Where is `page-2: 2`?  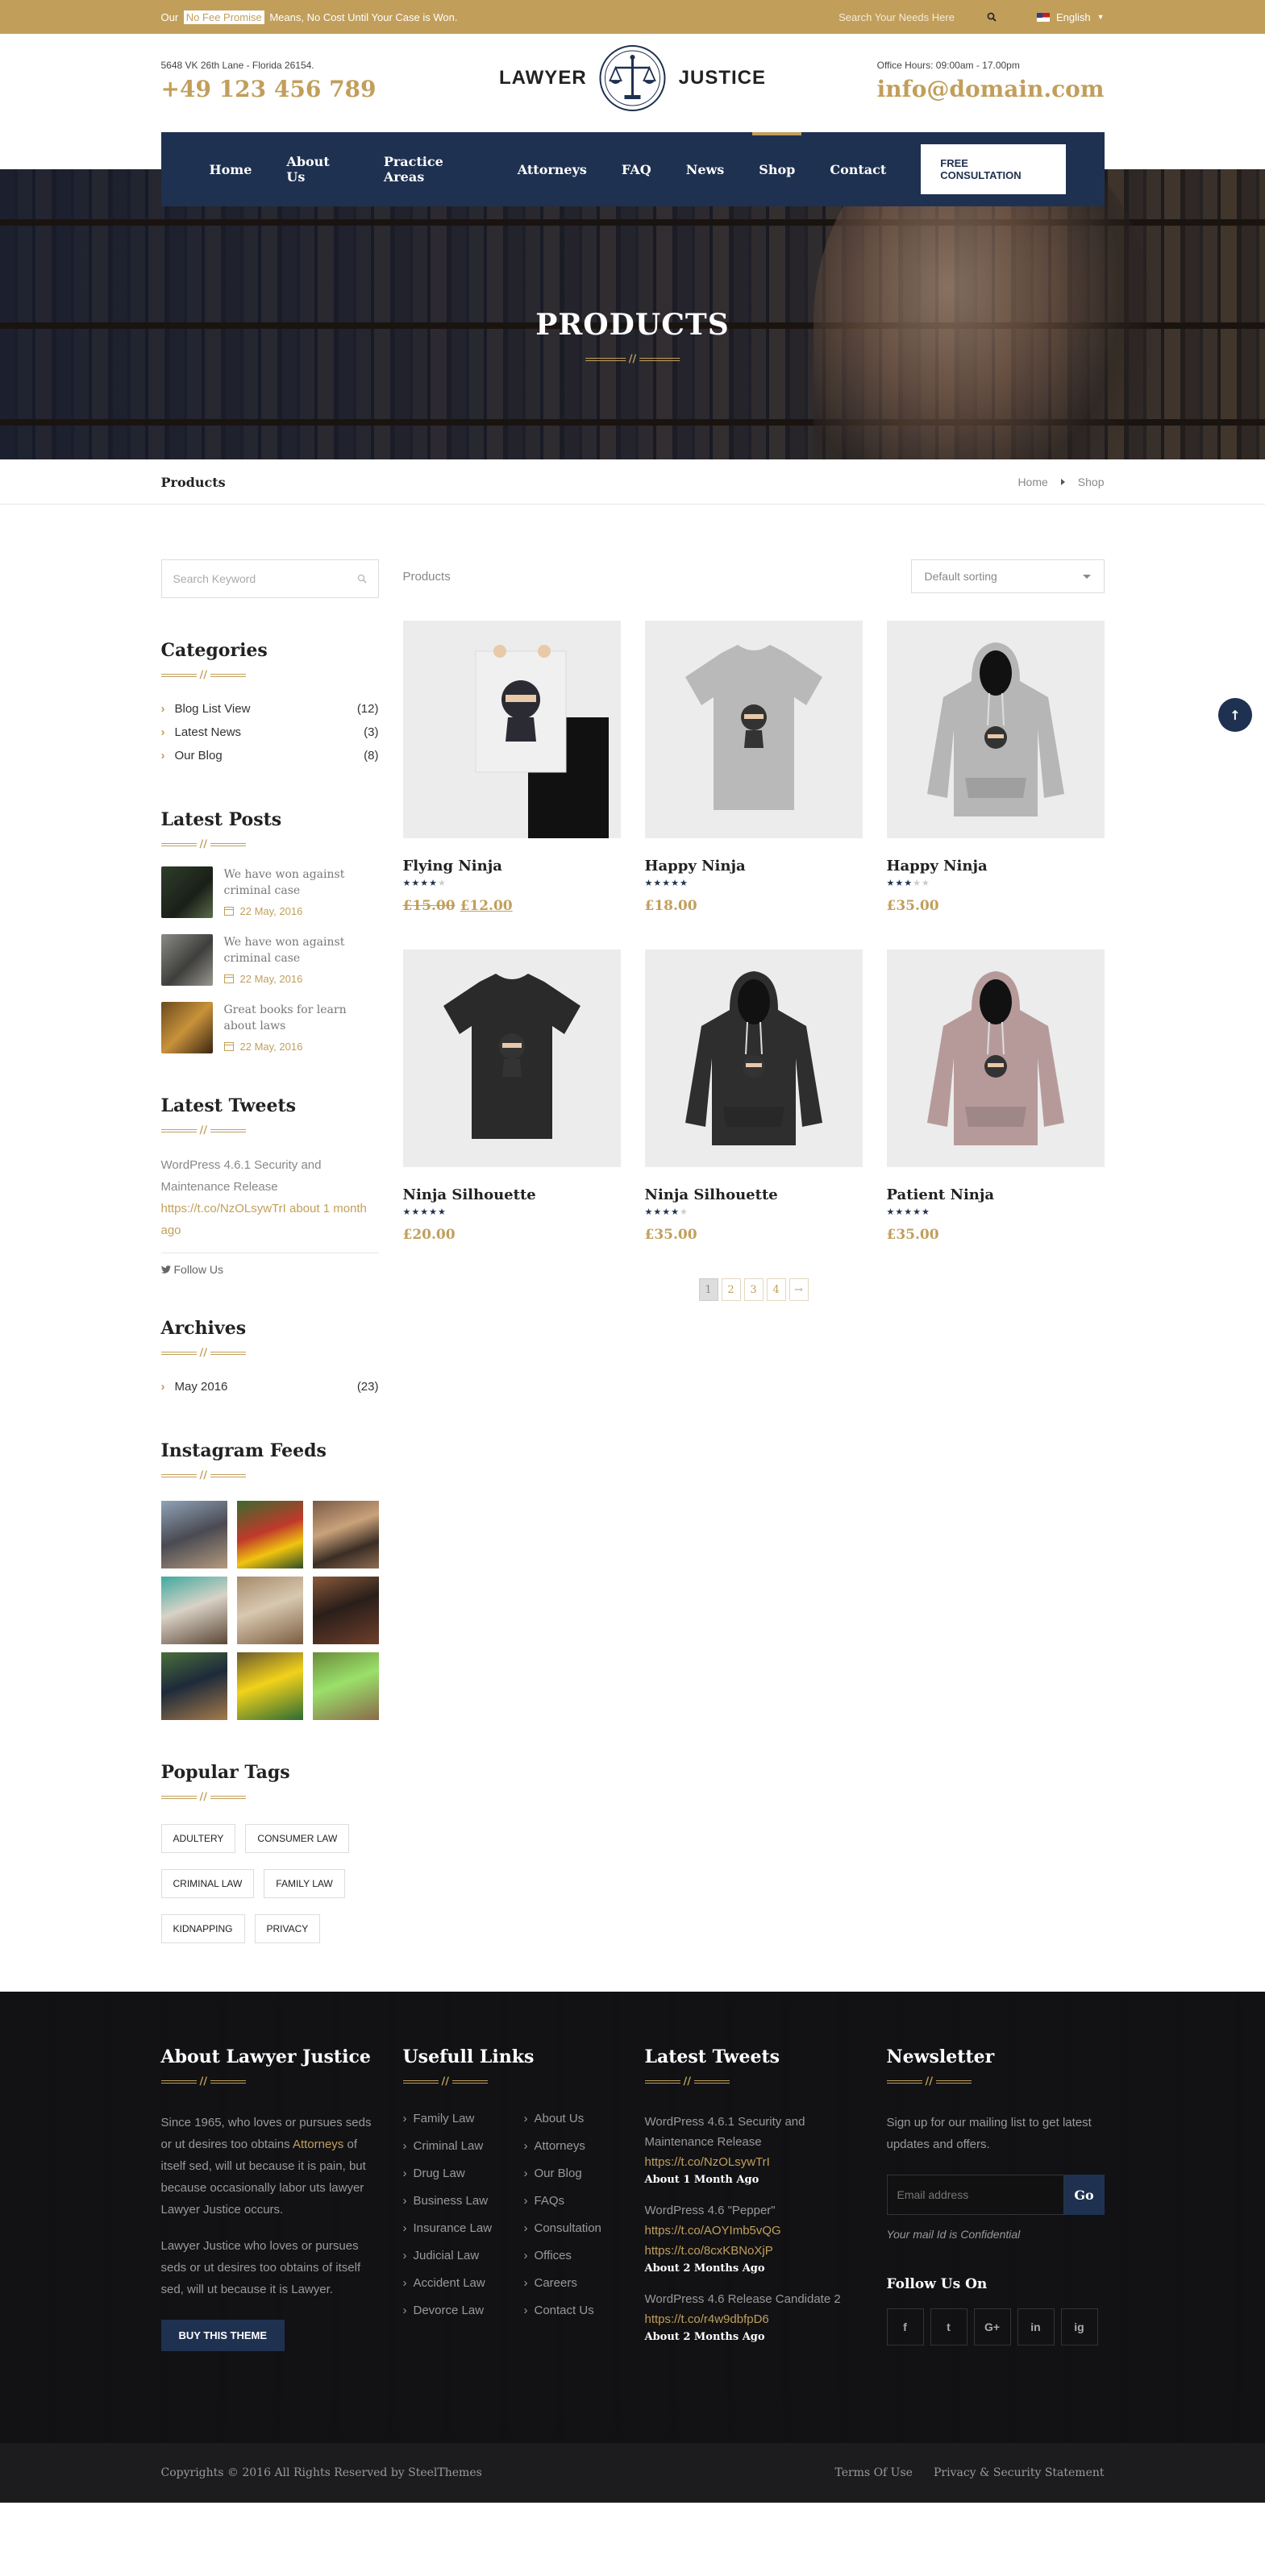 page-2: 2 is located at coordinates (731, 1289).